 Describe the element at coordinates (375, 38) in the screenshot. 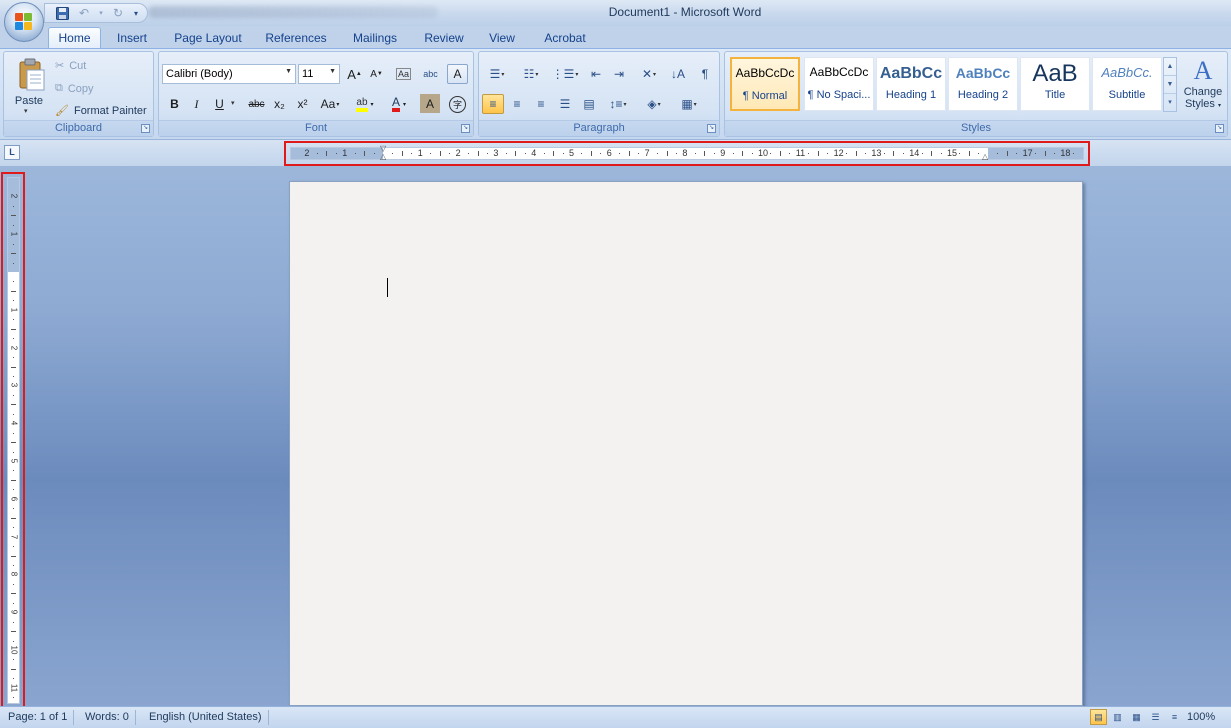

I see `tab-mailings: Mailings` at that location.